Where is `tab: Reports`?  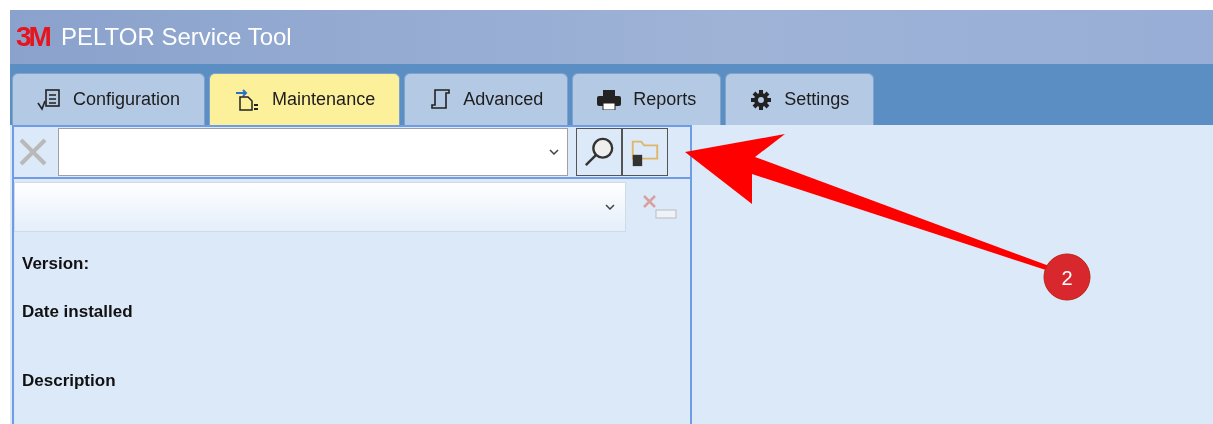 tab: Reports is located at coordinates (647, 99).